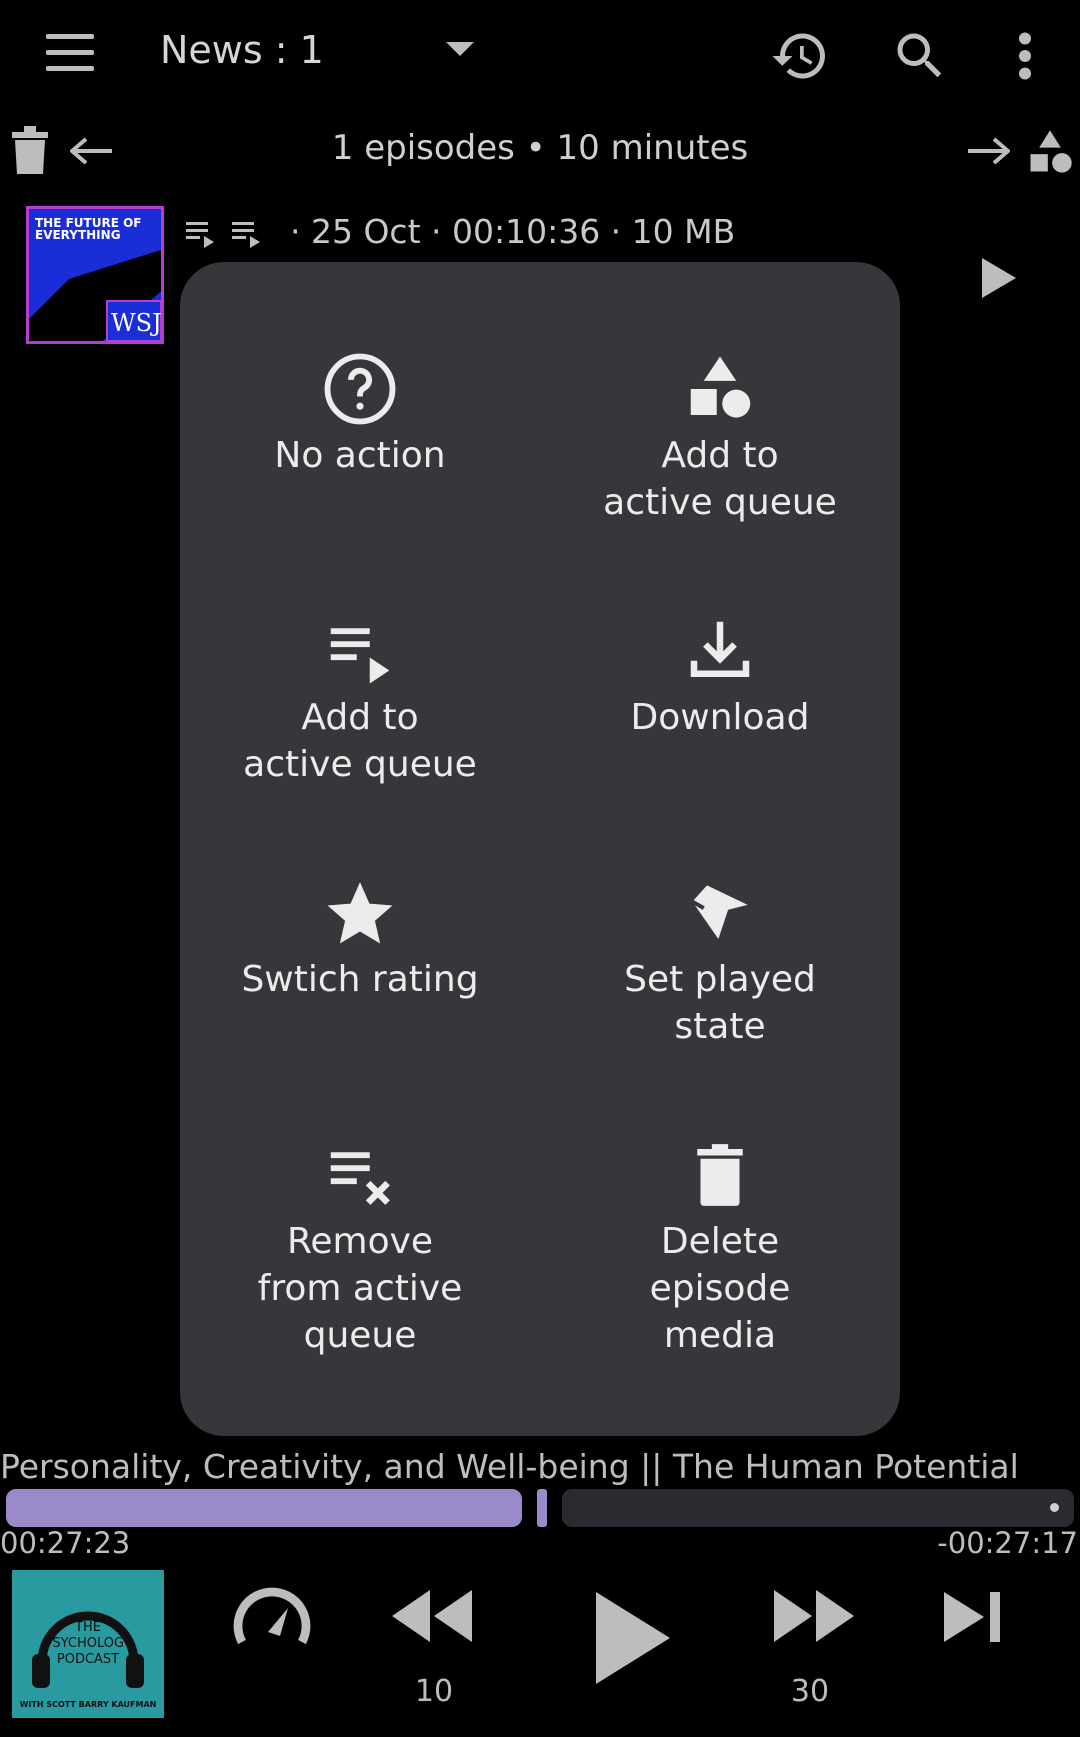 The width and height of the screenshot is (1080, 1737). What do you see at coordinates (973, 1619) in the screenshot?
I see `skip-next-icon` at bounding box center [973, 1619].